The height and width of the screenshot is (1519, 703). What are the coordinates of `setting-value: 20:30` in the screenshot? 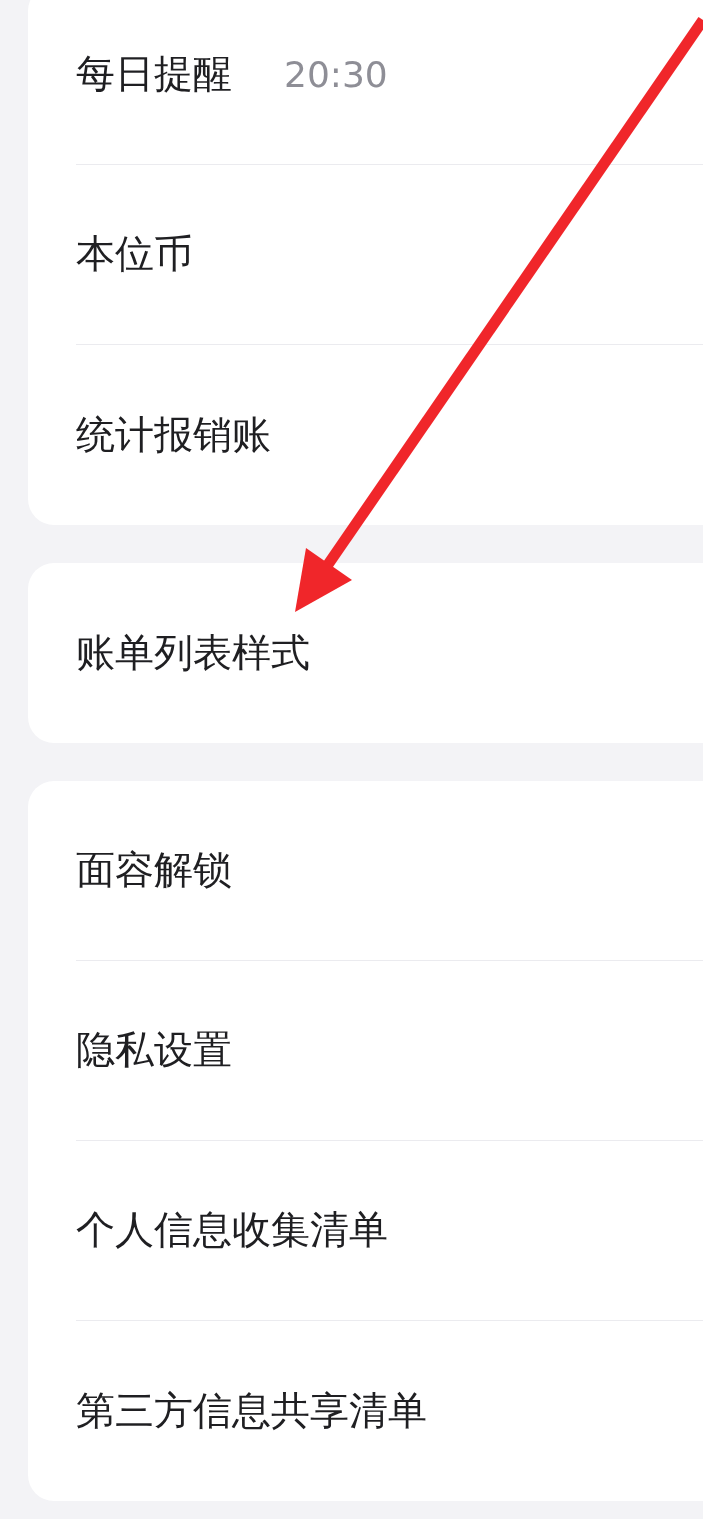 It's located at (336, 74).